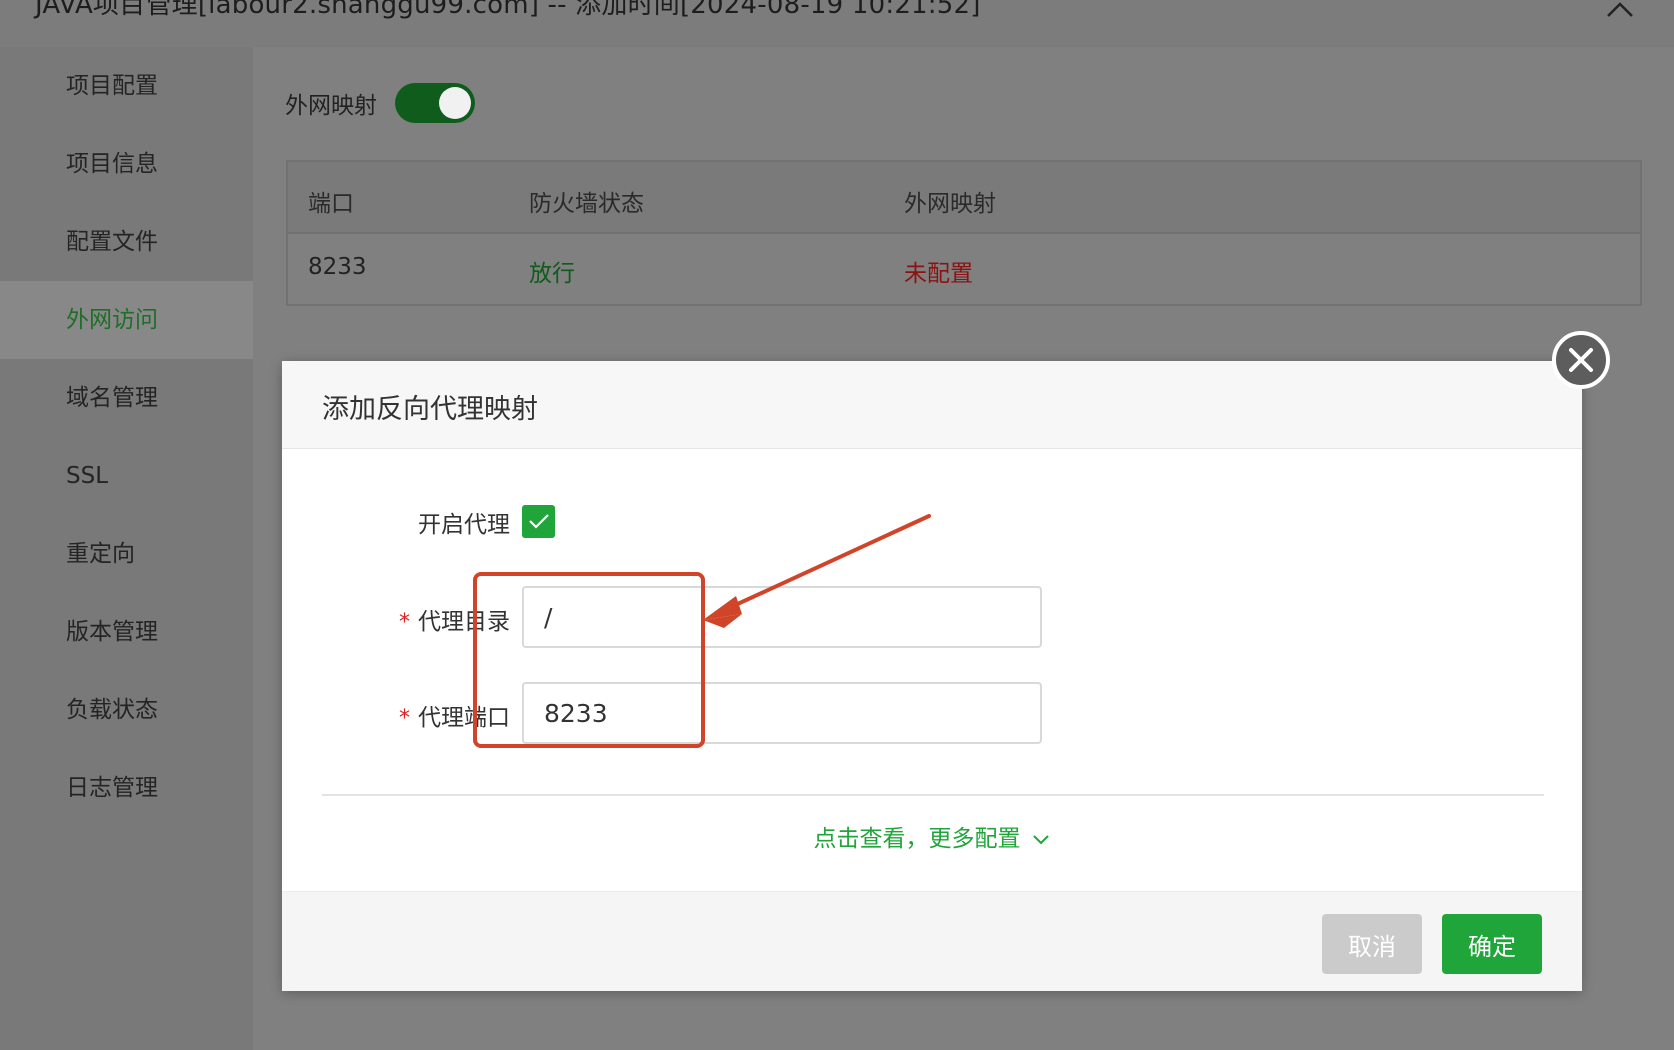  Describe the element at coordinates (331, 106) in the screenshot. I see `toggle-label: 外网映射` at that location.